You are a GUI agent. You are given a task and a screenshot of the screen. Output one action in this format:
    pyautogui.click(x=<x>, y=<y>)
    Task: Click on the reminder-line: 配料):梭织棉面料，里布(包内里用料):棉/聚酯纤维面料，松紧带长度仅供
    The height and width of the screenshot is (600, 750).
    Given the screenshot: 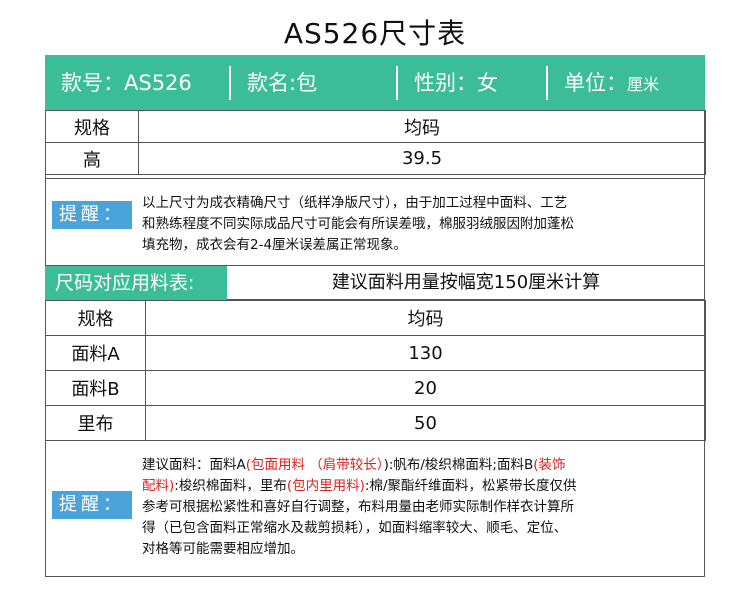 What is the action you would take?
    pyautogui.click(x=422, y=486)
    